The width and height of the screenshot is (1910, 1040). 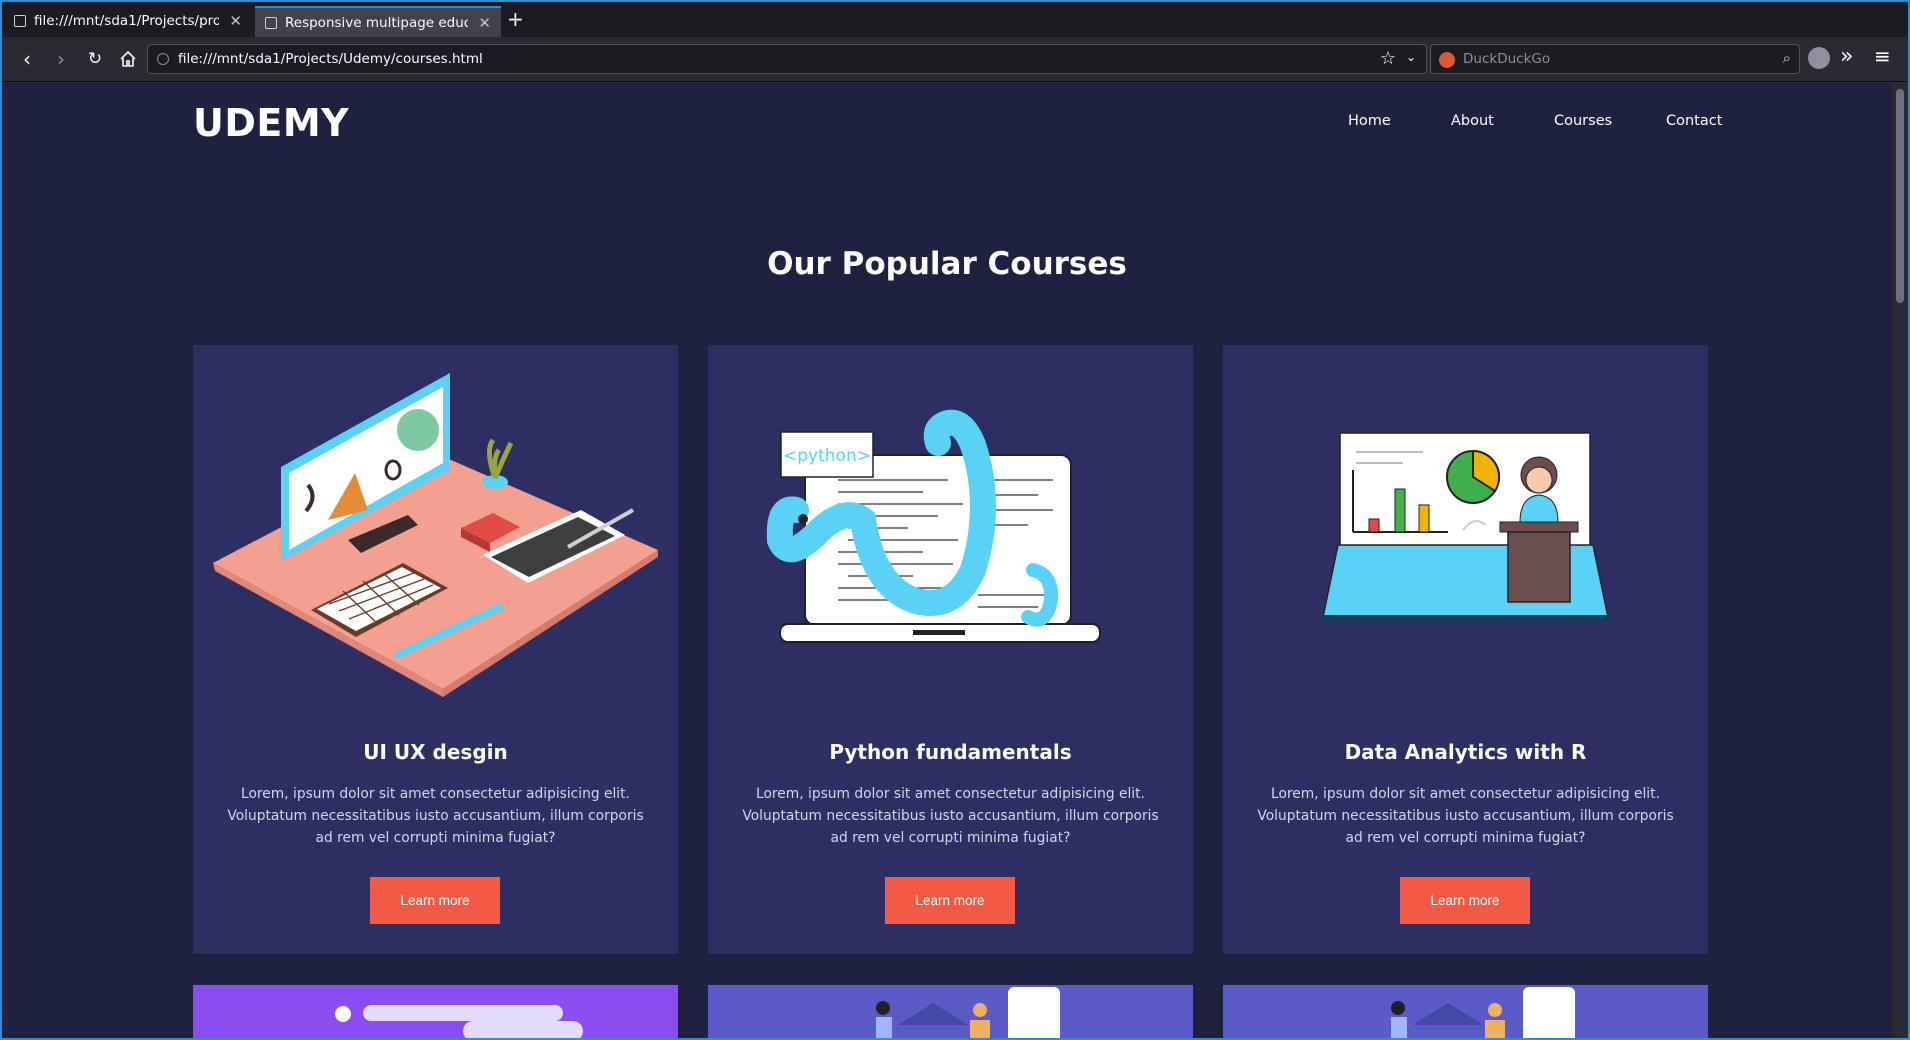 What do you see at coordinates (1583, 121) in the screenshot?
I see `nav-link-courses: Courses` at bounding box center [1583, 121].